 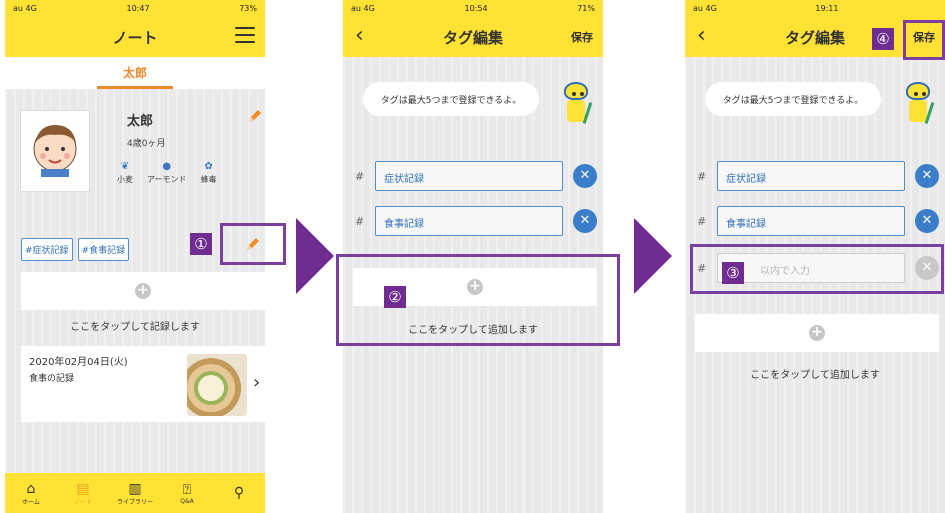 I want to click on bee-icon: ✿, so click(x=208, y=166).